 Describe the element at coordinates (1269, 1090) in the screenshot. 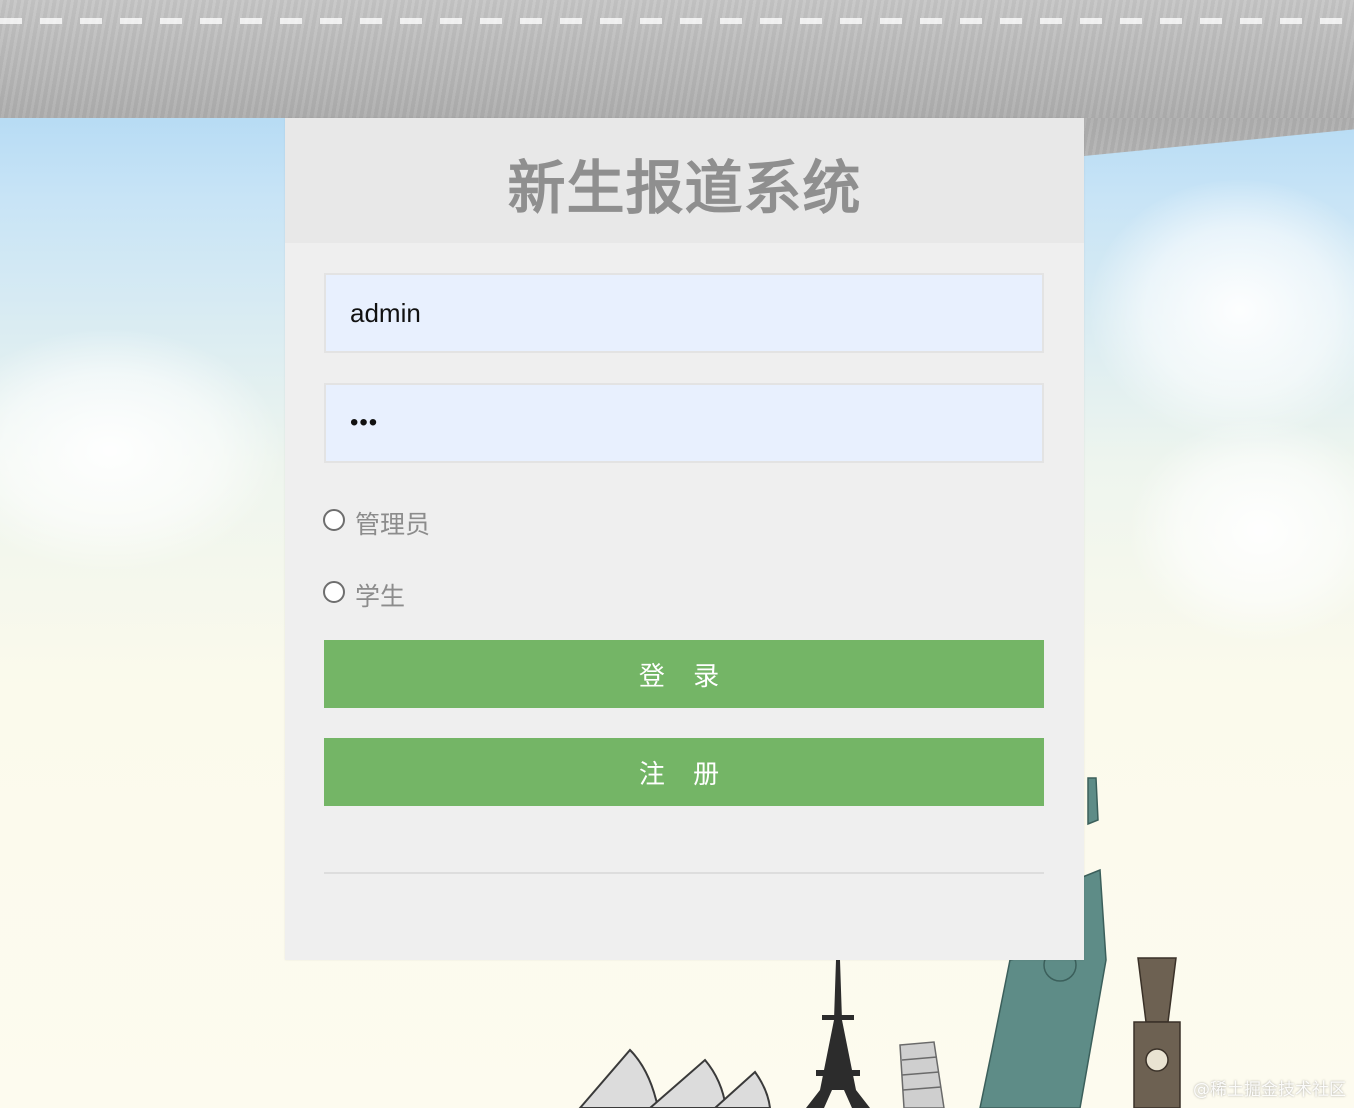

I see `watermark-text: @稀土掘金技术社区` at that location.